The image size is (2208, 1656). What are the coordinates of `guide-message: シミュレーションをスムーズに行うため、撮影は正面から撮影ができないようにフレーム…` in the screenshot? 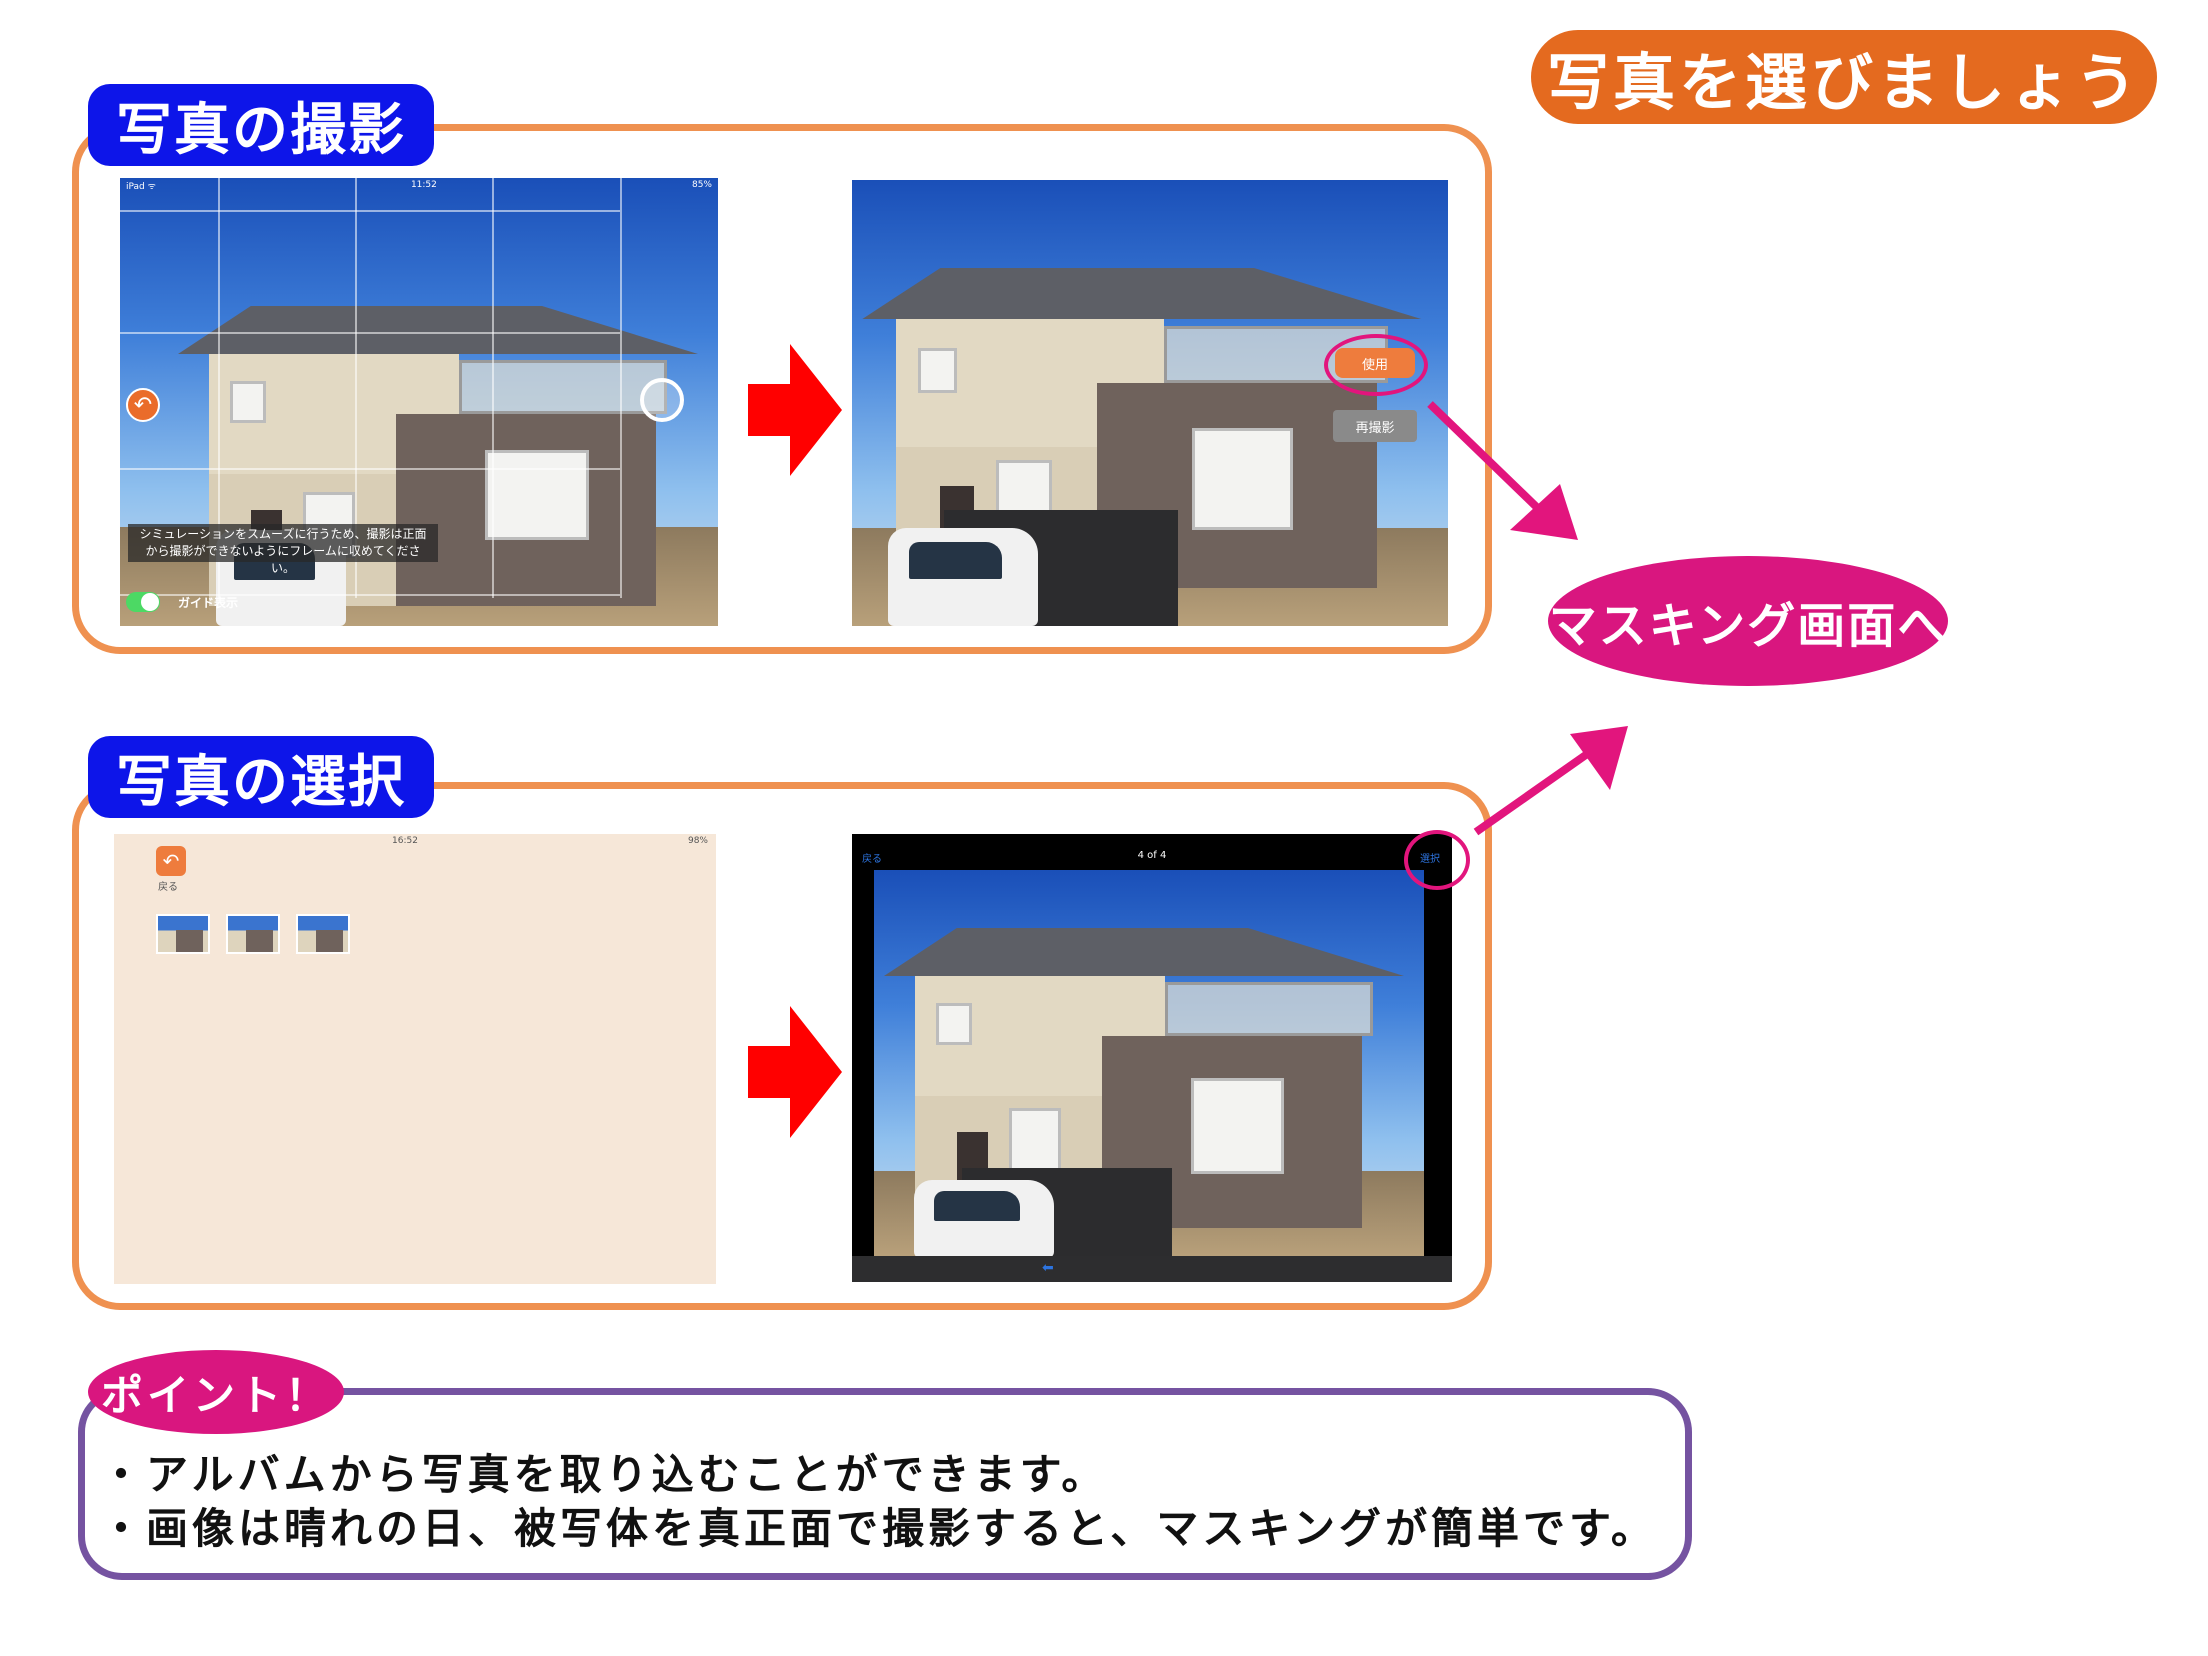 It's located at (283, 549).